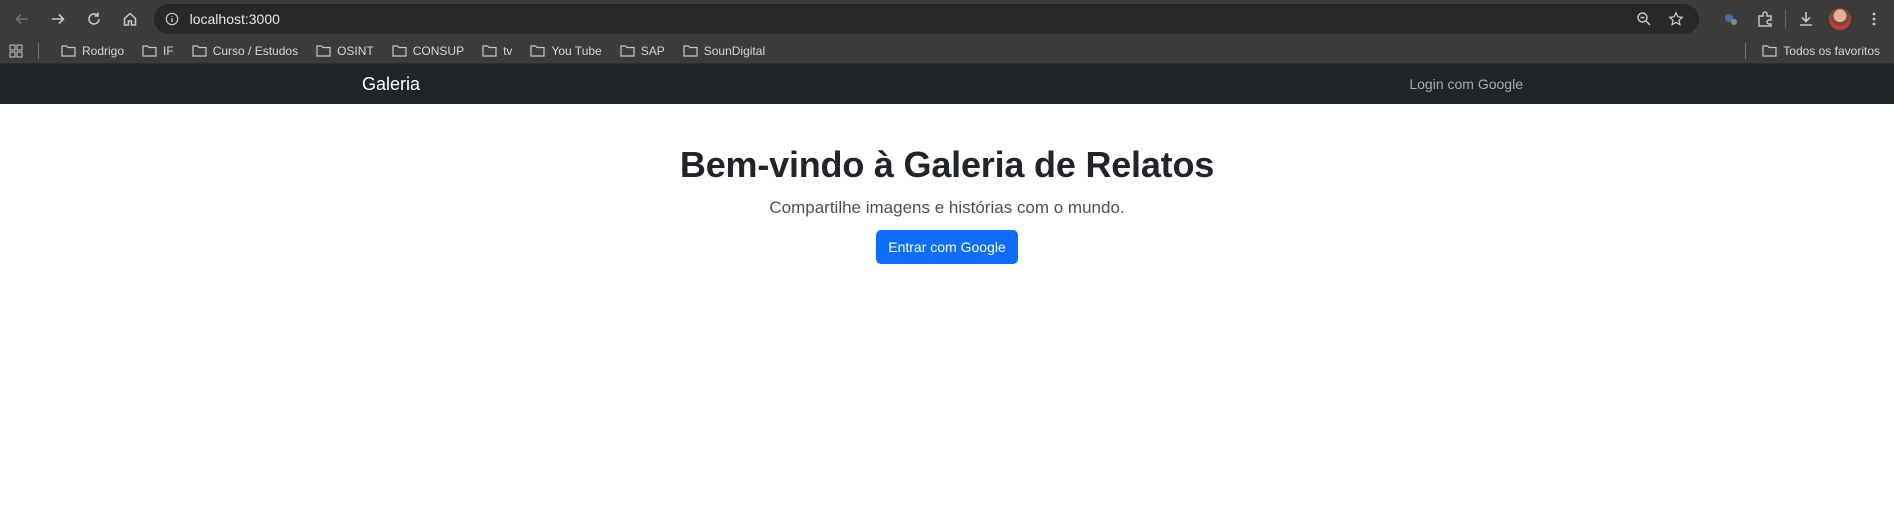  Describe the element at coordinates (947, 164) in the screenshot. I see `page-title: Bem-vindo à Galeria de Relatos` at that location.